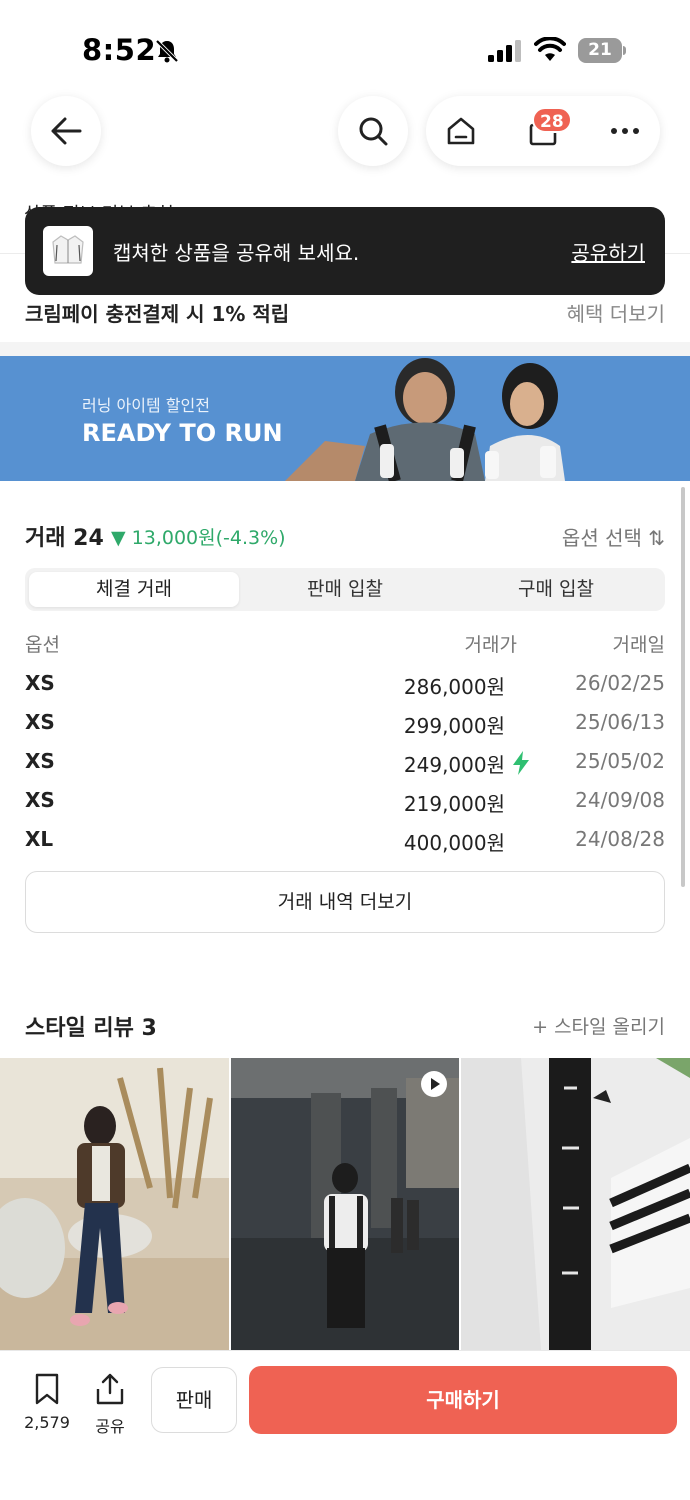 This screenshot has height=1500, width=690. What do you see at coordinates (345, 686) in the screenshot?
I see `table-row: XS 286,000원 26/02/25` at bounding box center [345, 686].